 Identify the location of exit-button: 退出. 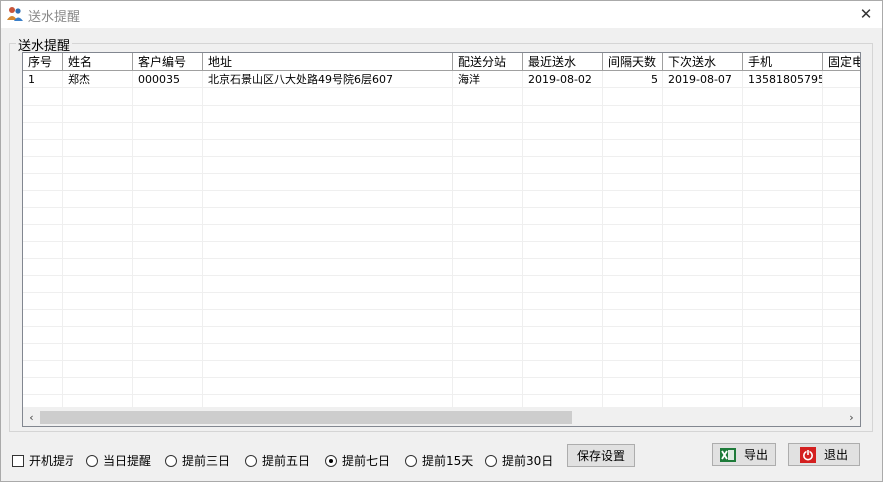
(824, 454).